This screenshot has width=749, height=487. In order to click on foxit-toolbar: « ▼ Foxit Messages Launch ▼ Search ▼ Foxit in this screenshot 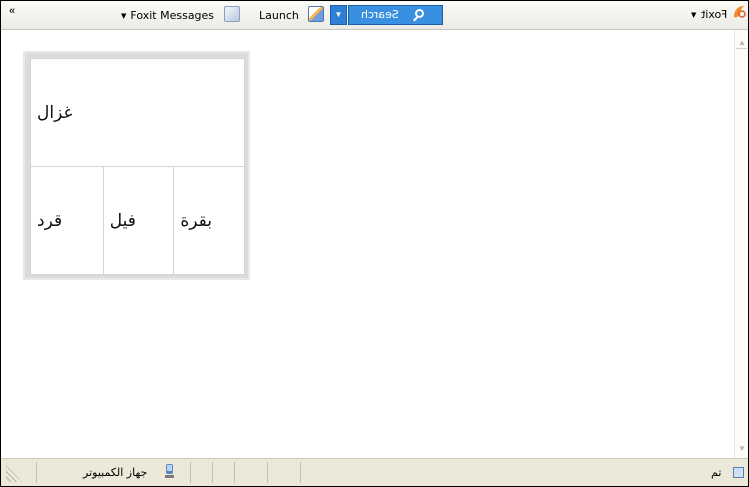, I will do `click(374, 15)`.